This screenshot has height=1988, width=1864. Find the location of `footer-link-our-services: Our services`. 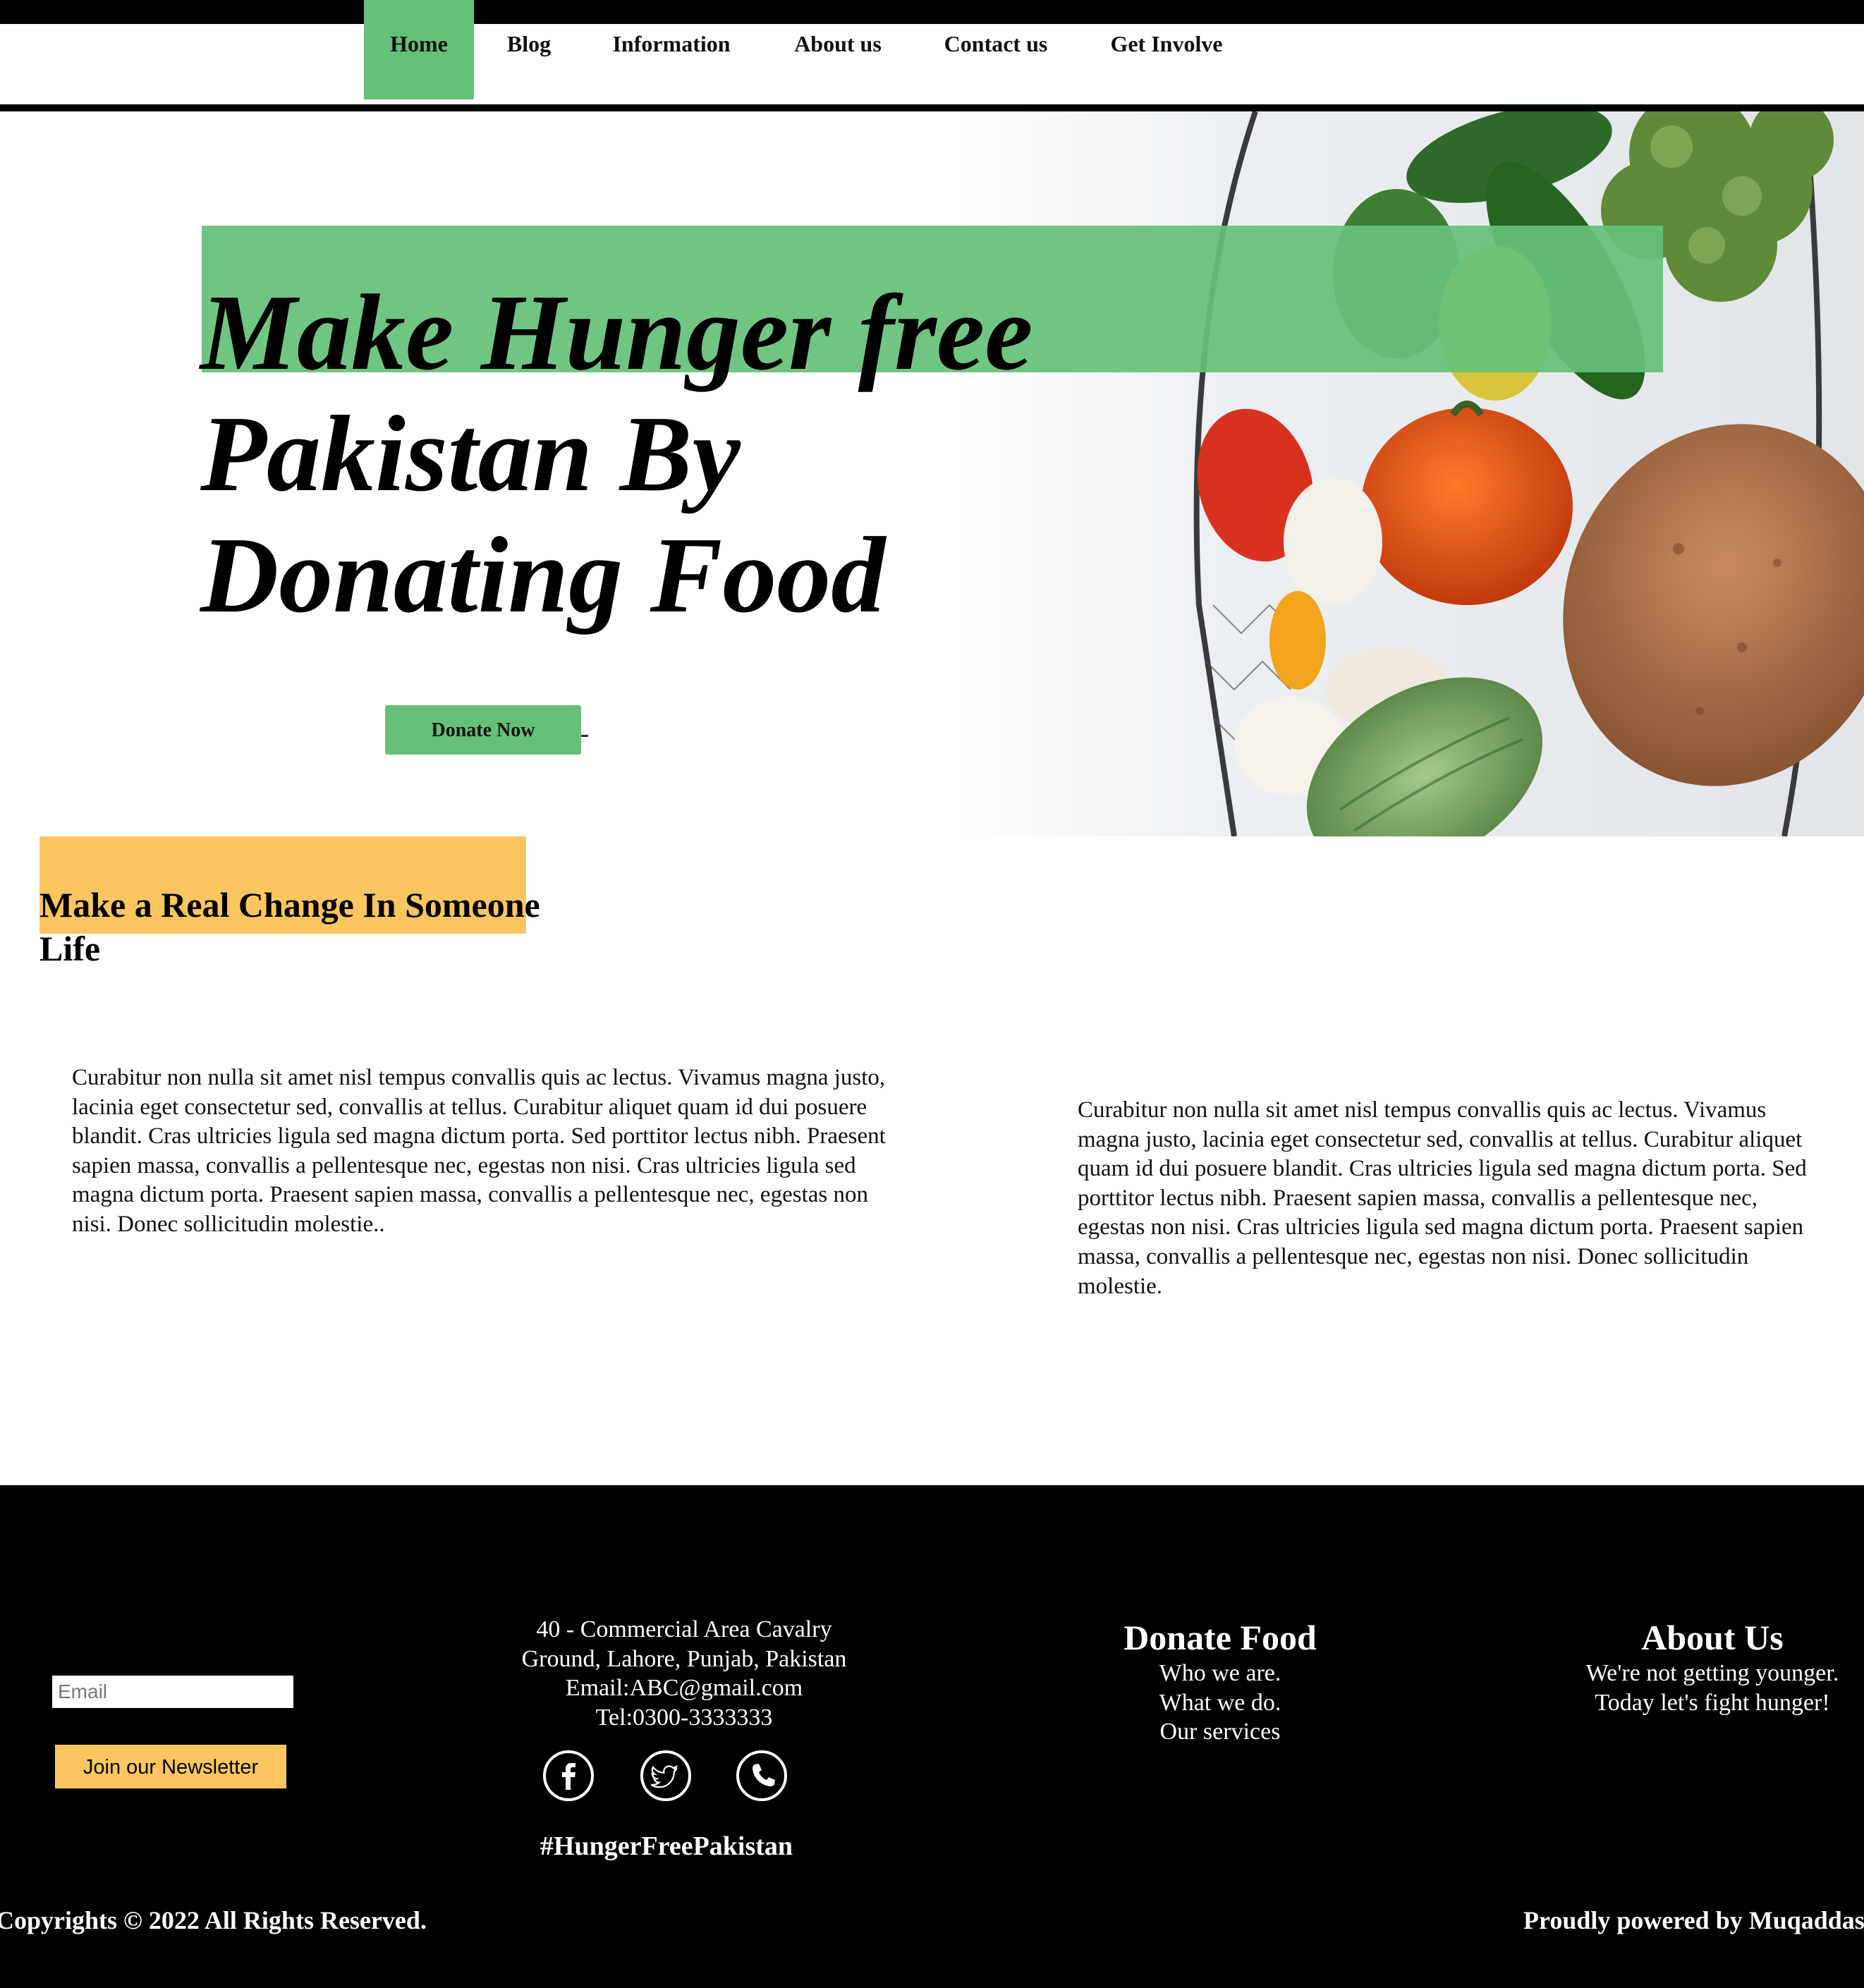

footer-link-our-services: Our services is located at coordinates (1220, 1732).